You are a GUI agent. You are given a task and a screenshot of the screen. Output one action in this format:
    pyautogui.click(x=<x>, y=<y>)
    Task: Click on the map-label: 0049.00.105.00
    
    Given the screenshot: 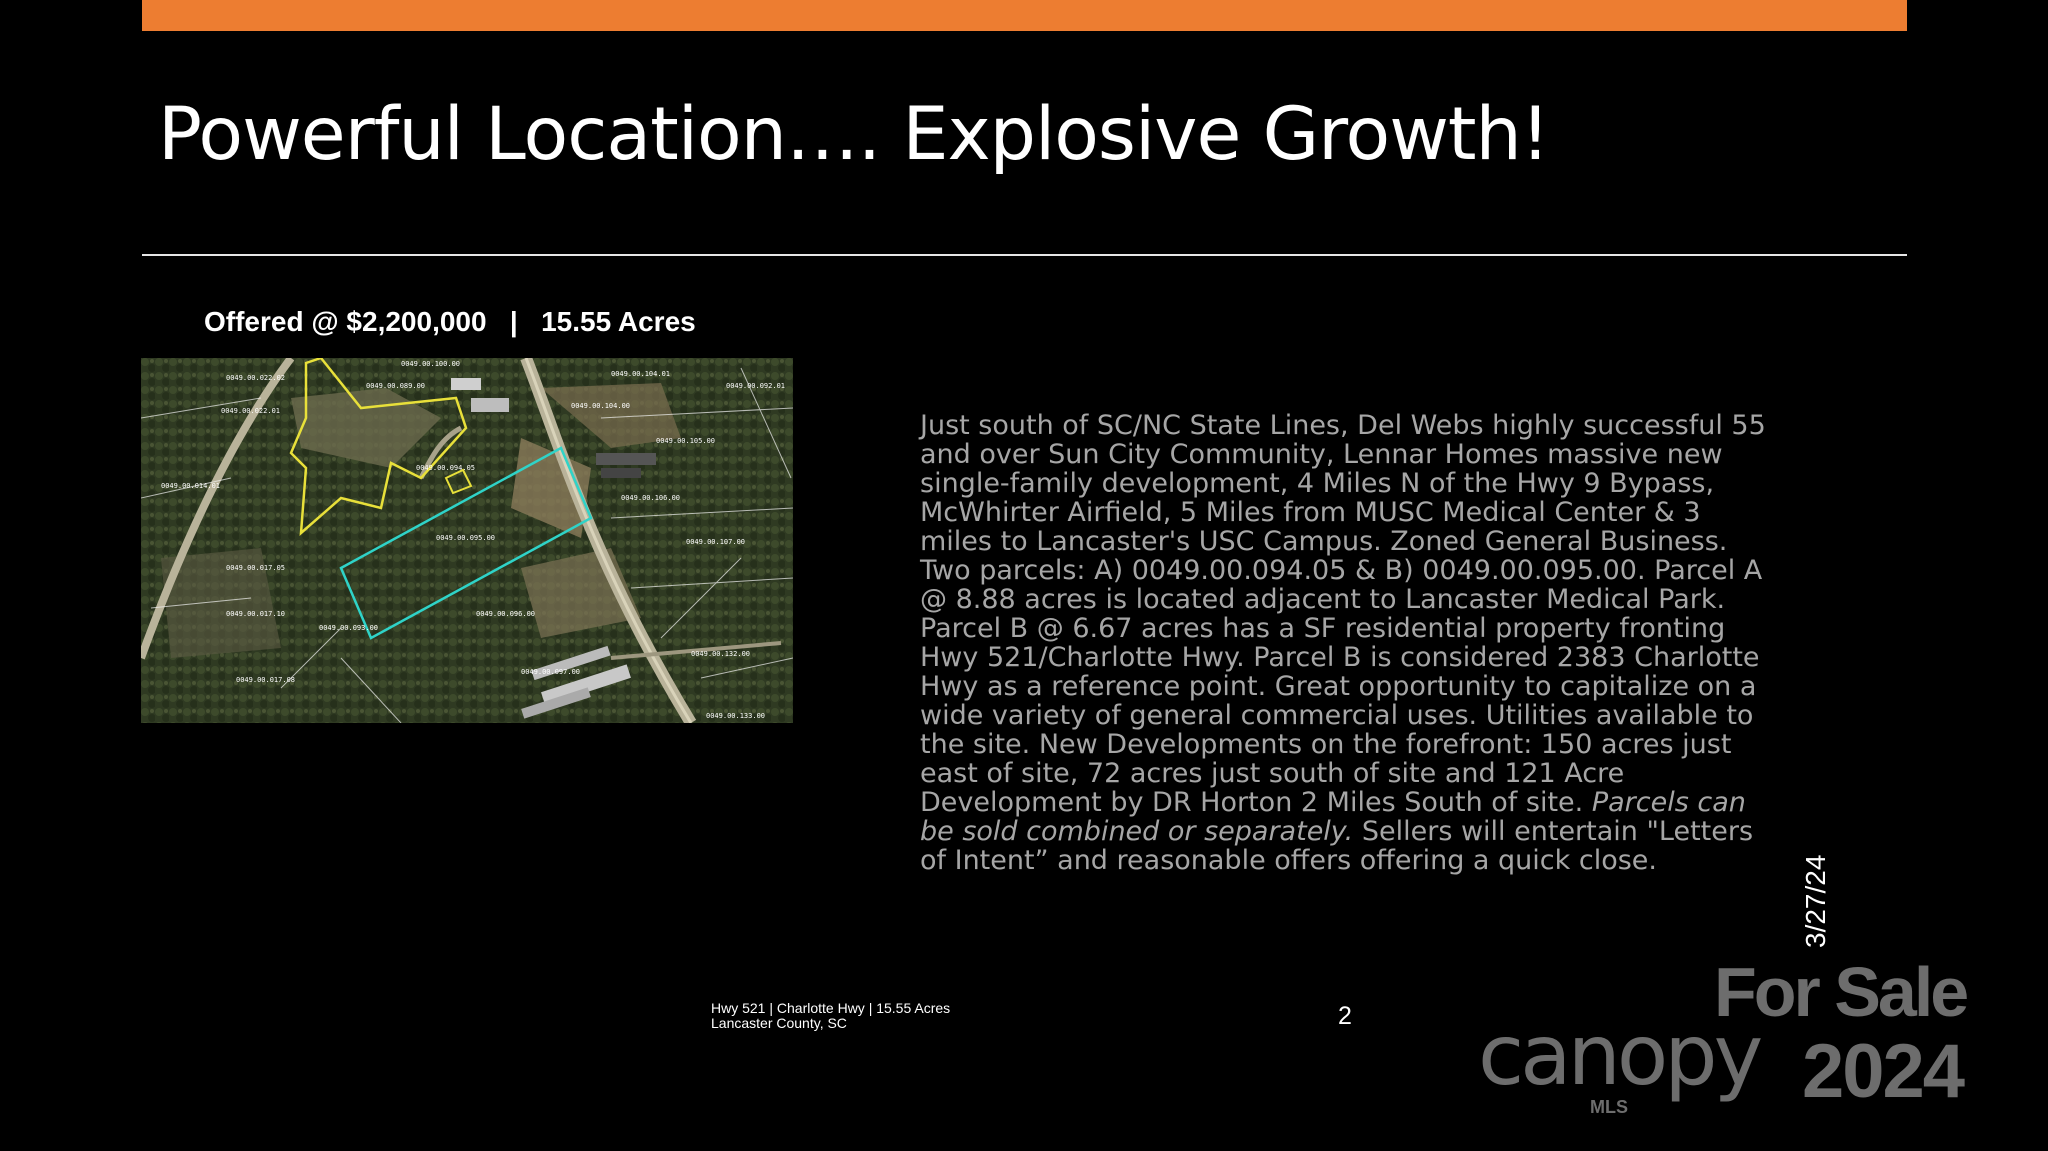 What is the action you would take?
    pyautogui.click(x=685, y=441)
    